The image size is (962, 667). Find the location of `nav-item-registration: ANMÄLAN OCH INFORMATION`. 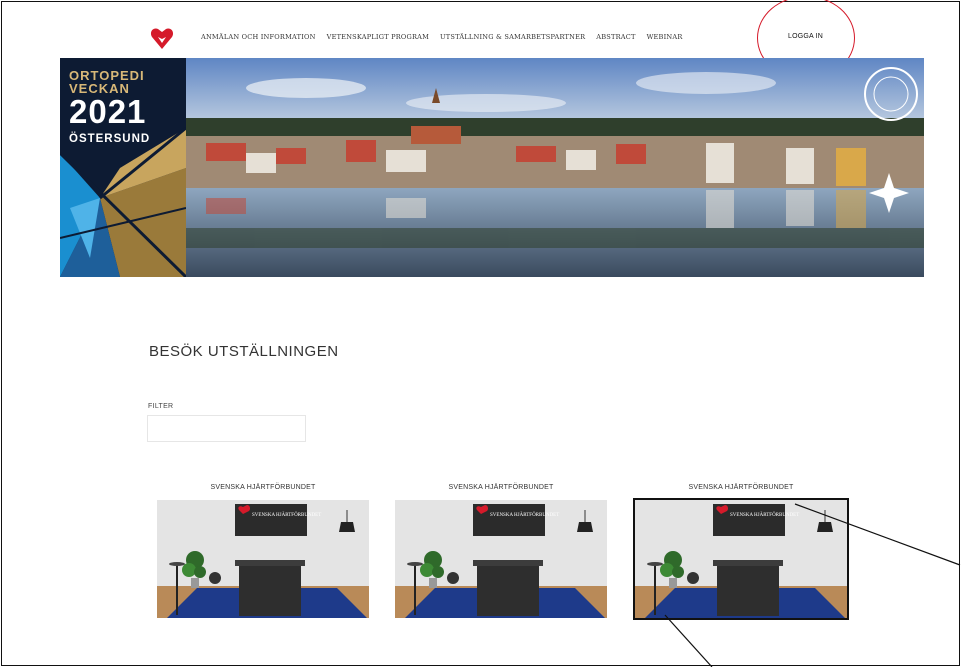

nav-item-registration: ANMÄLAN OCH INFORMATION is located at coordinates (258, 37).